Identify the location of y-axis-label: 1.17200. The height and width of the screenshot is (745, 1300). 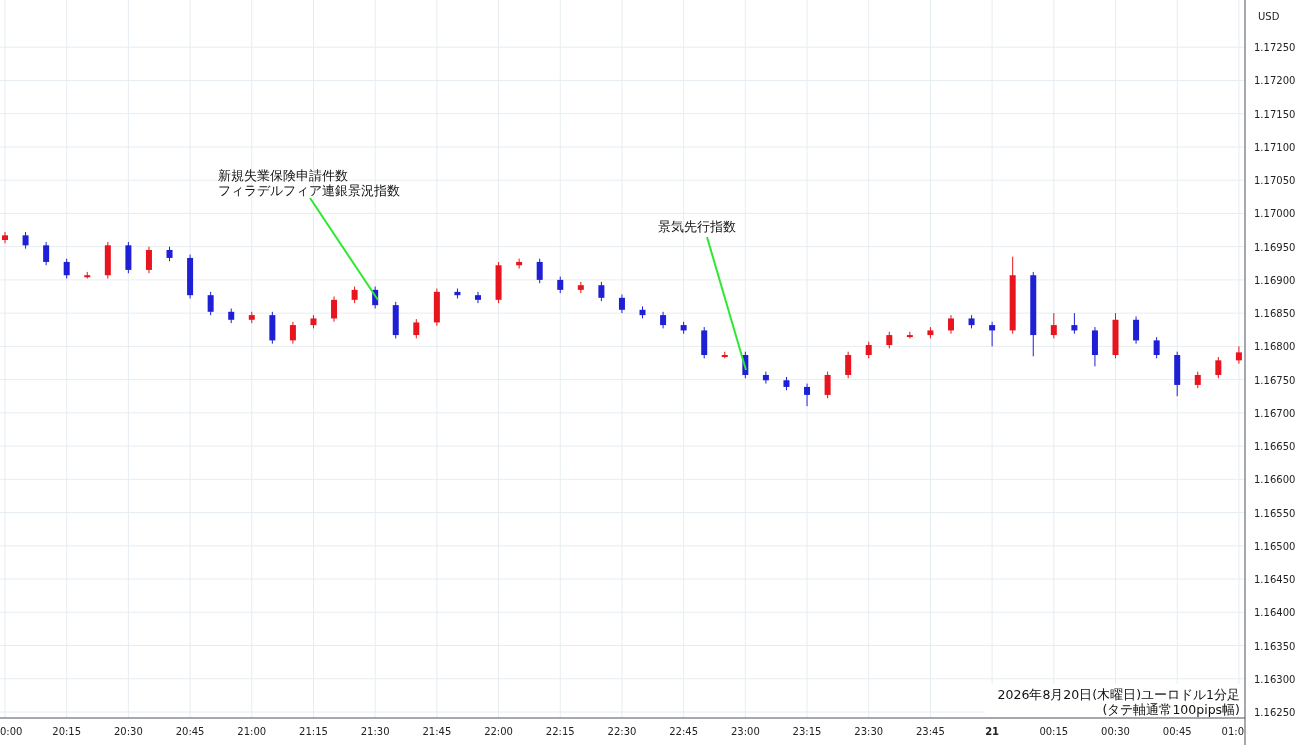
(1275, 81).